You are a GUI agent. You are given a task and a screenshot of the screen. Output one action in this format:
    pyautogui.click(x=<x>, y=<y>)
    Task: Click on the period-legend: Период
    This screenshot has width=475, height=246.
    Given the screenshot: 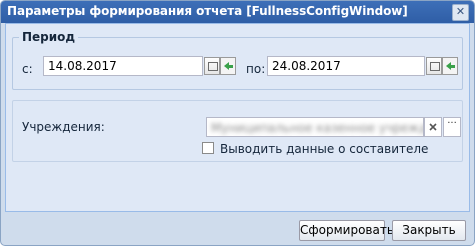 What is the action you would take?
    pyautogui.click(x=49, y=37)
    